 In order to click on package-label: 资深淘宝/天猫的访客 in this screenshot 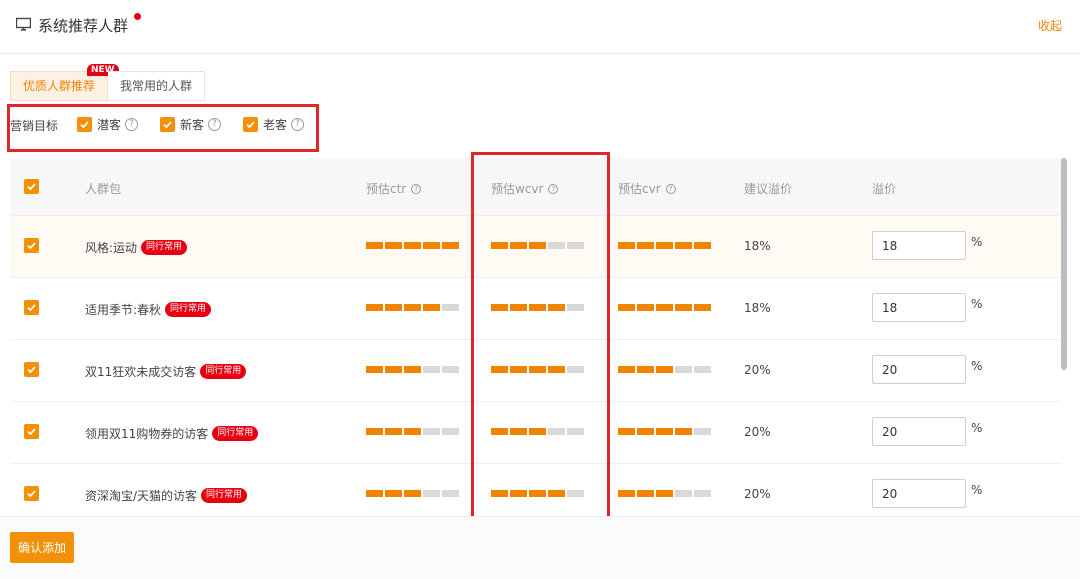, I will do `click(141, 496)`.